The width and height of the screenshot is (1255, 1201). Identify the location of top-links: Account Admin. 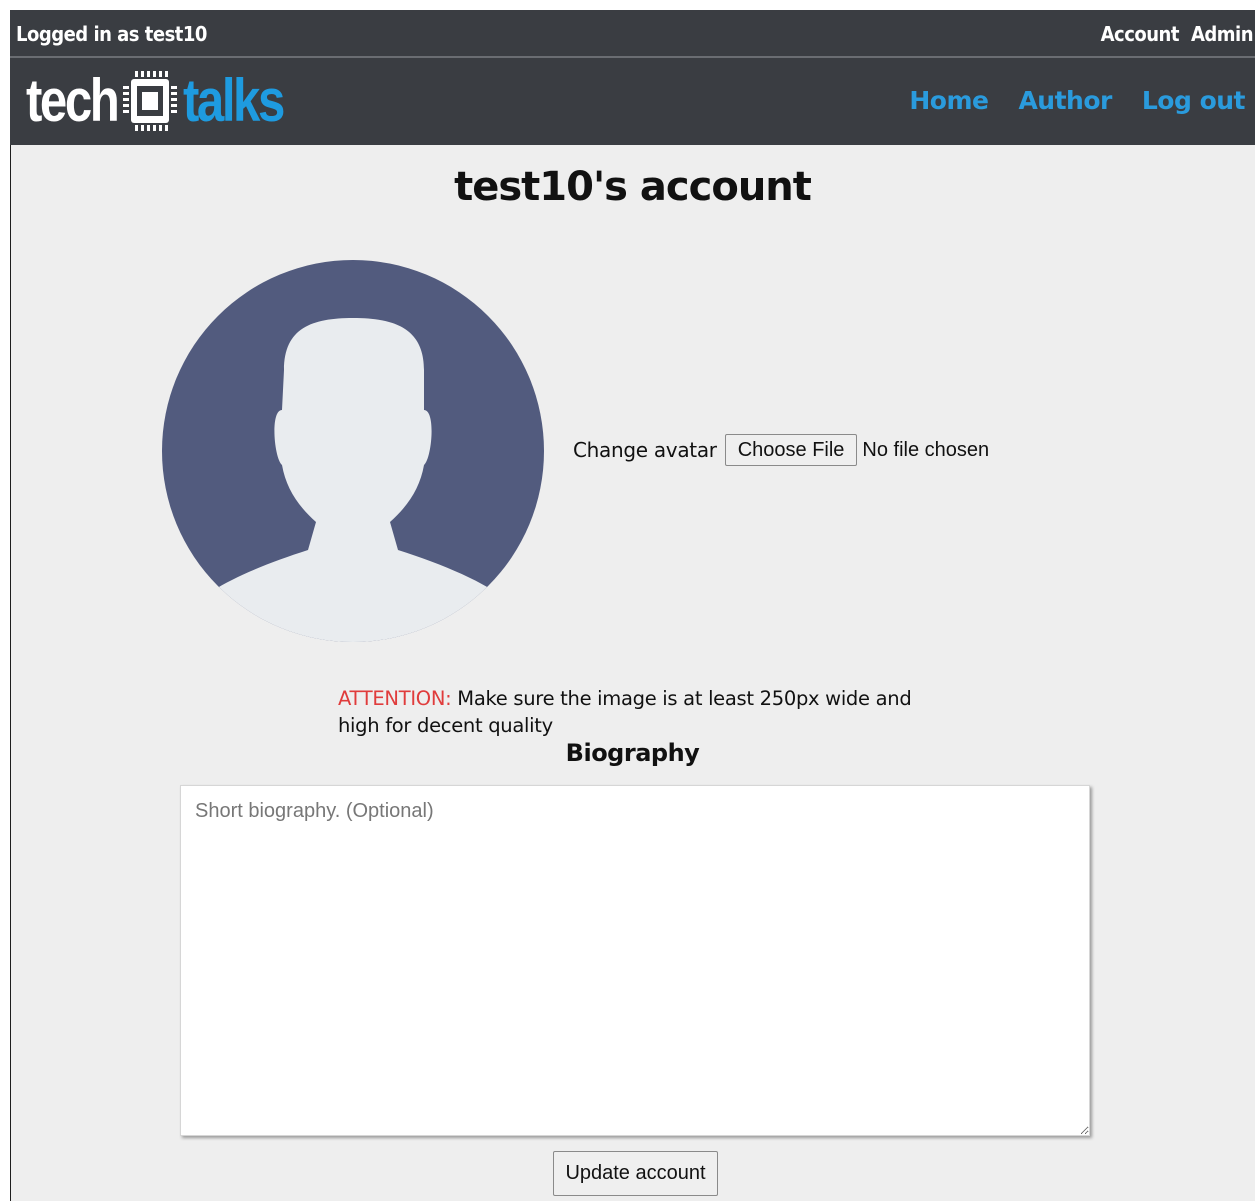
(1177, 34).